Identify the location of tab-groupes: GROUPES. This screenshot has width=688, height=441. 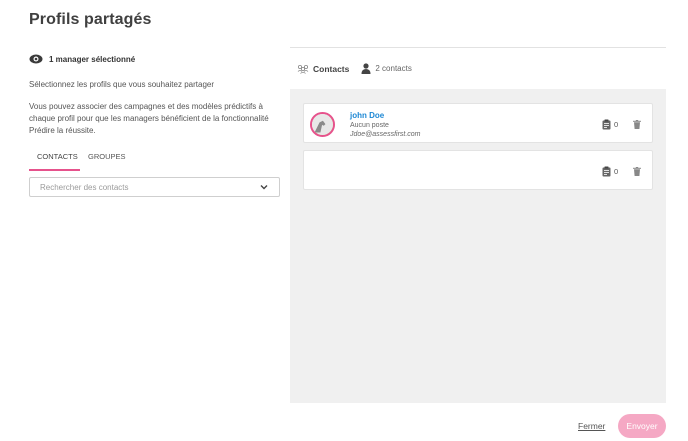
(107, 159).